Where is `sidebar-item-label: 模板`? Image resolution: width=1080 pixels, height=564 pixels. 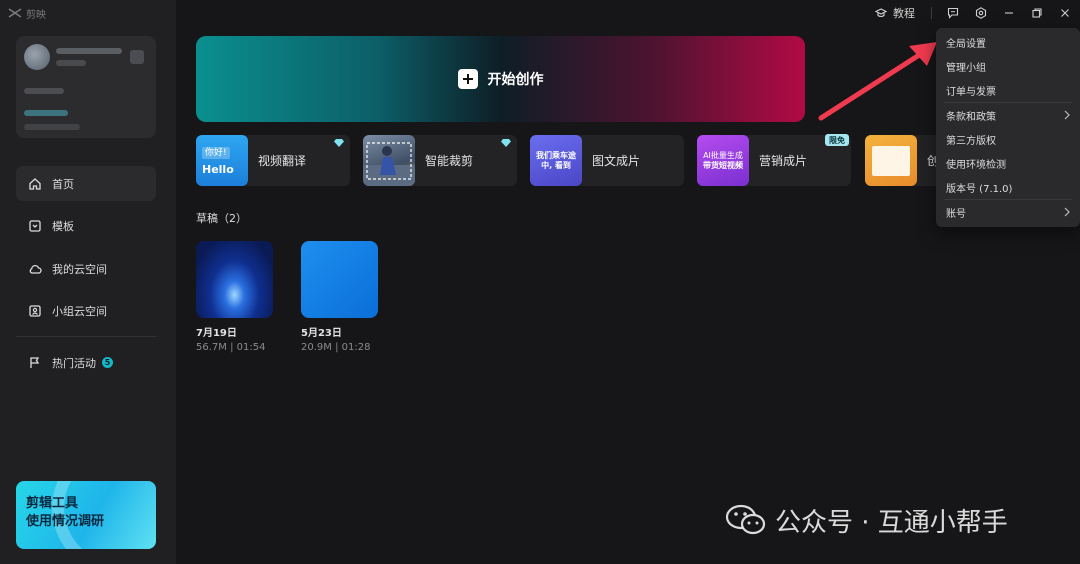
sidebar-item-label: 模板 is located at coordinates (63, 226).